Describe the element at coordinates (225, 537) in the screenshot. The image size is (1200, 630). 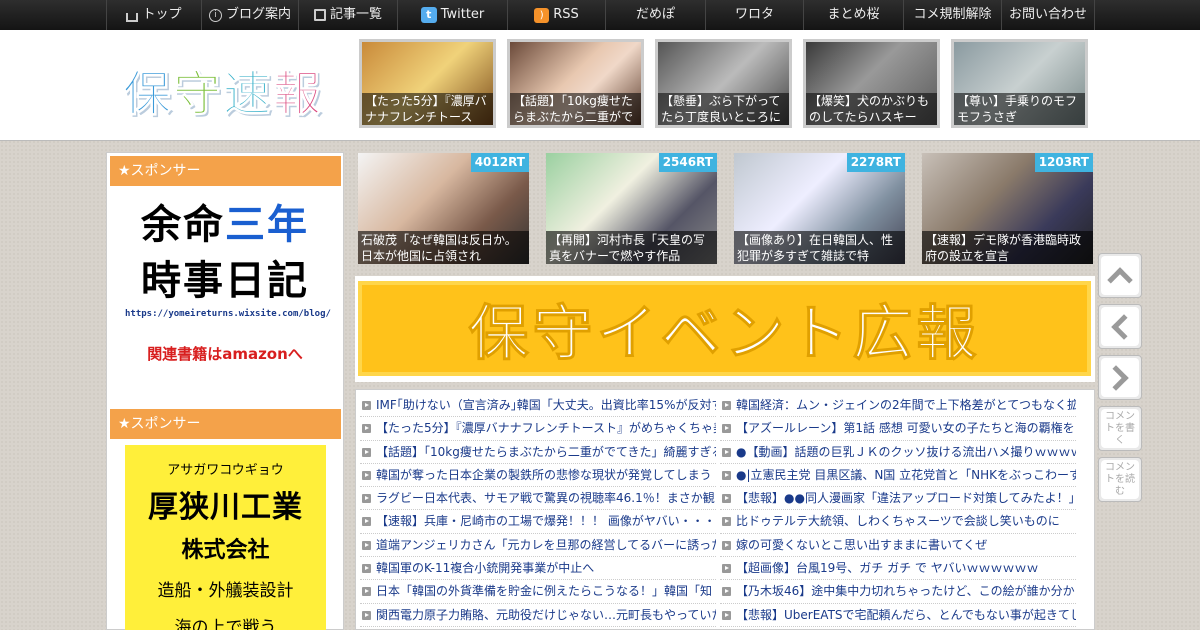
I see `sponsor-ad-asagawa: アサガワコウギョウ 厚狭川工業 株式会社 造船・外艤装設計 海の上で戦う` at that location.